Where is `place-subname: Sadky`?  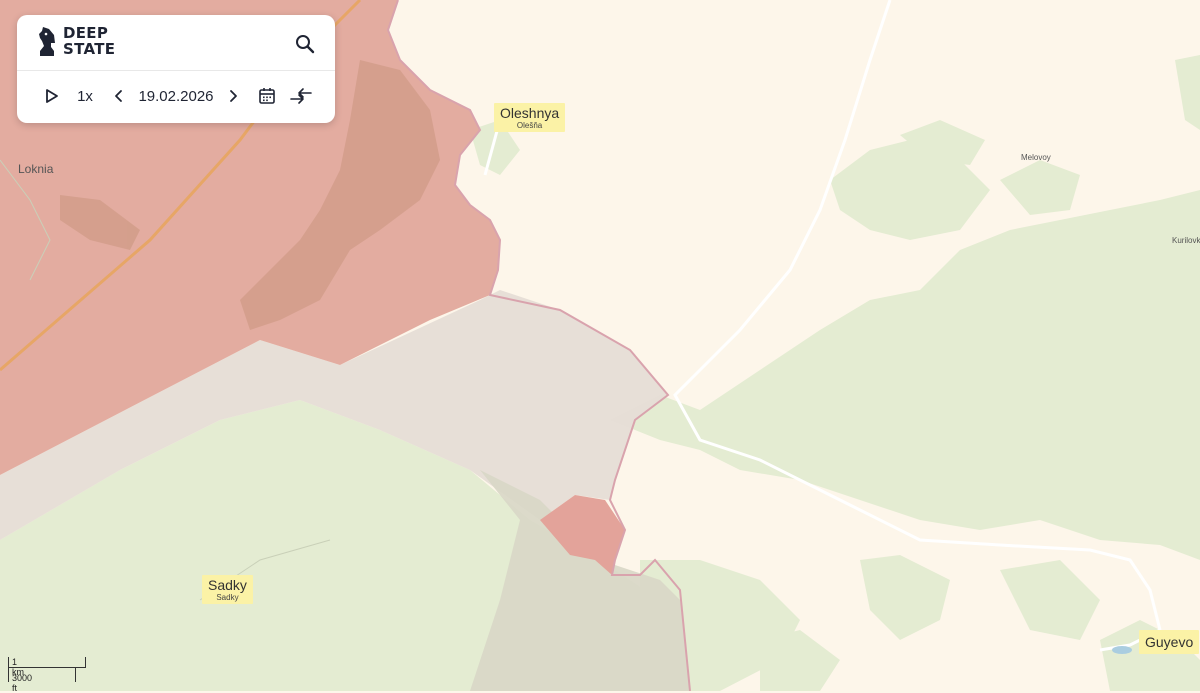 place-subname: Sadky is located at coordinates (227, 597).